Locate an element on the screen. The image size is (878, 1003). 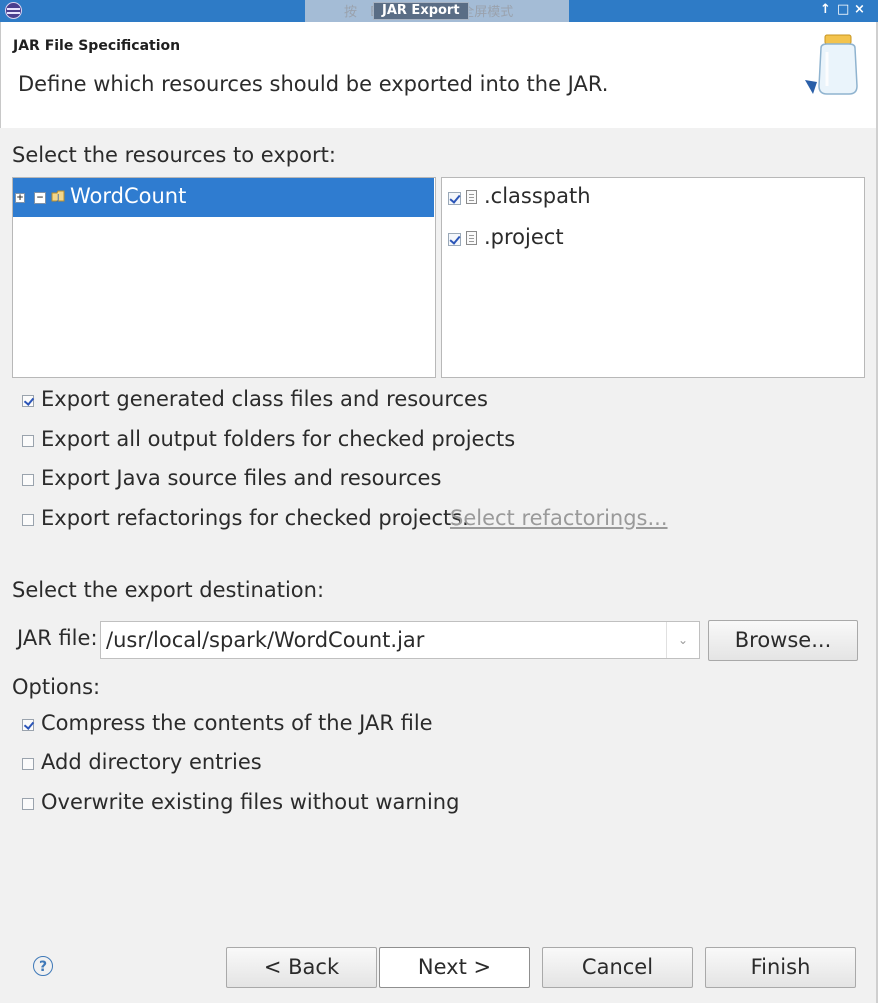
file-label: .classpath is located at coordinates (537, 196).